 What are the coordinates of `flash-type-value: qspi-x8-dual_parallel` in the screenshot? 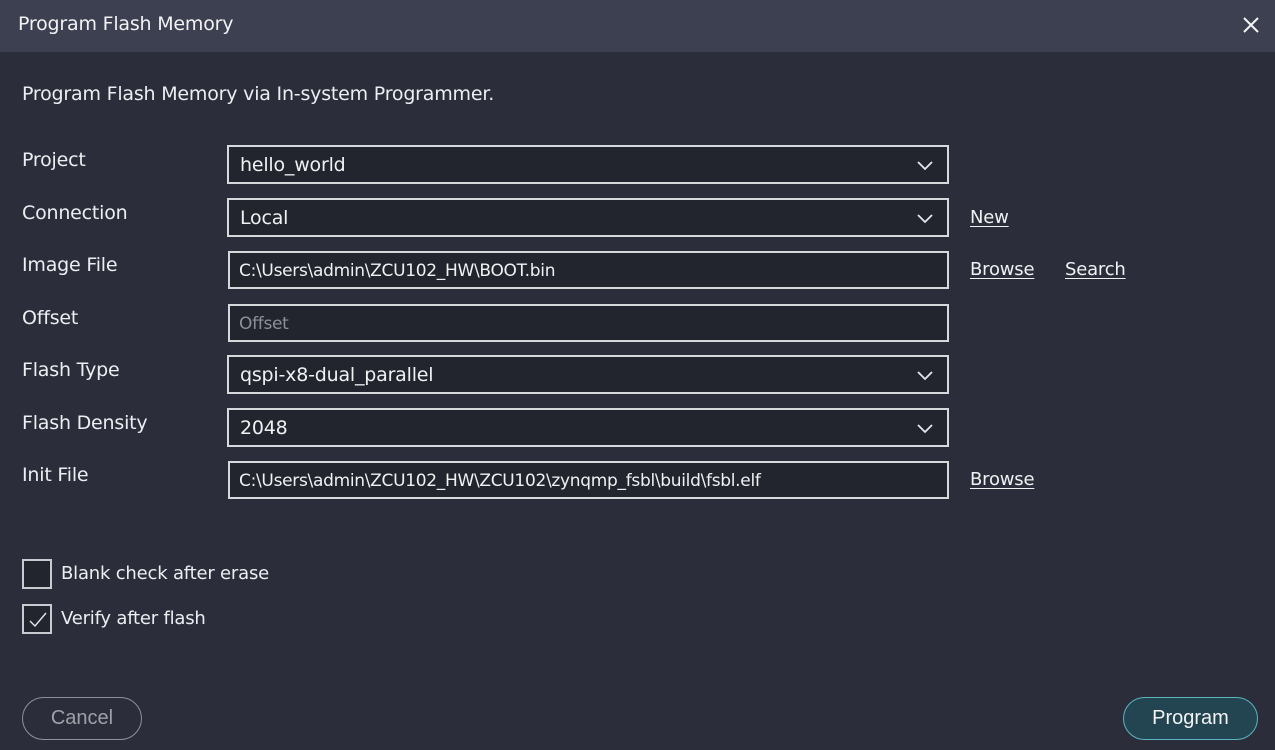 It's located at (337, 375).